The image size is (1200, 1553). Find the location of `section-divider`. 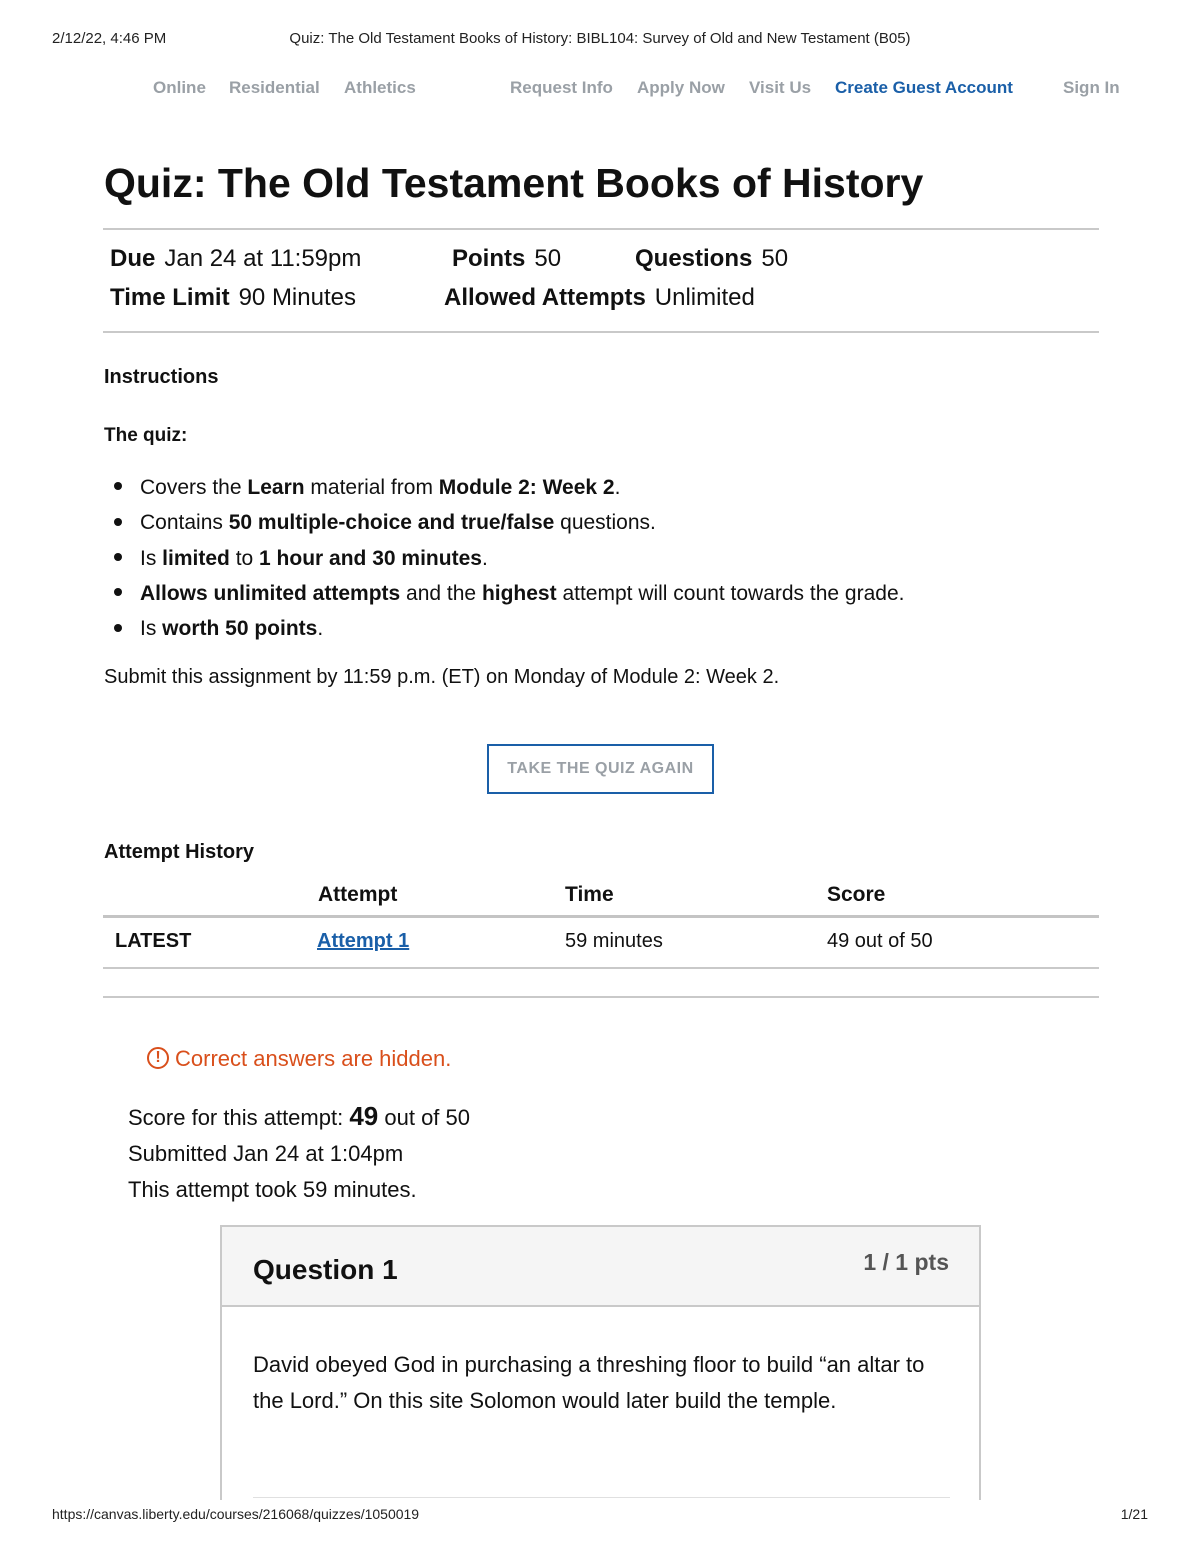

section-divider is located at coordinates (601, 997).